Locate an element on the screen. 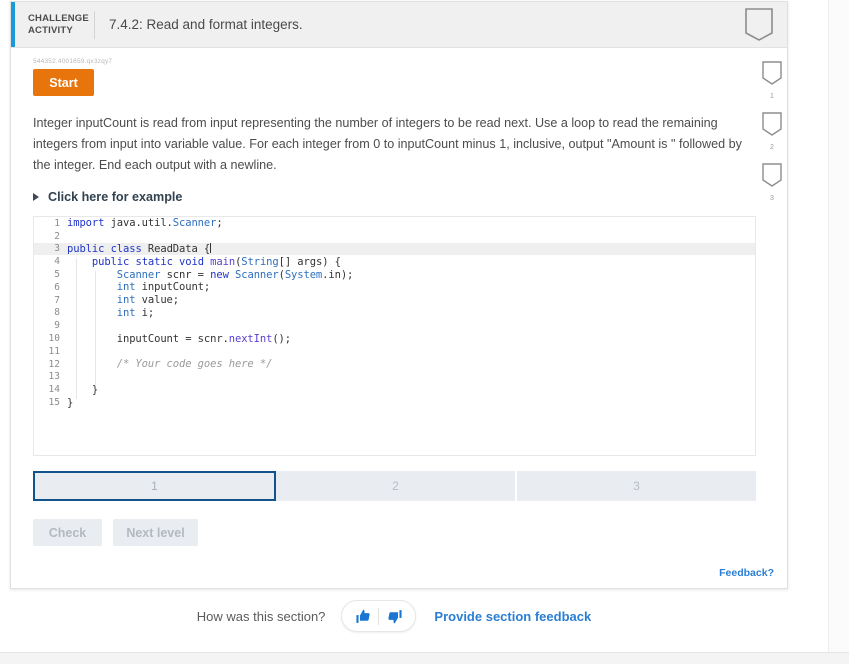 The width and height of the screenshot is (849, 664). code-line: 2 is located at coordinates (394, 236).